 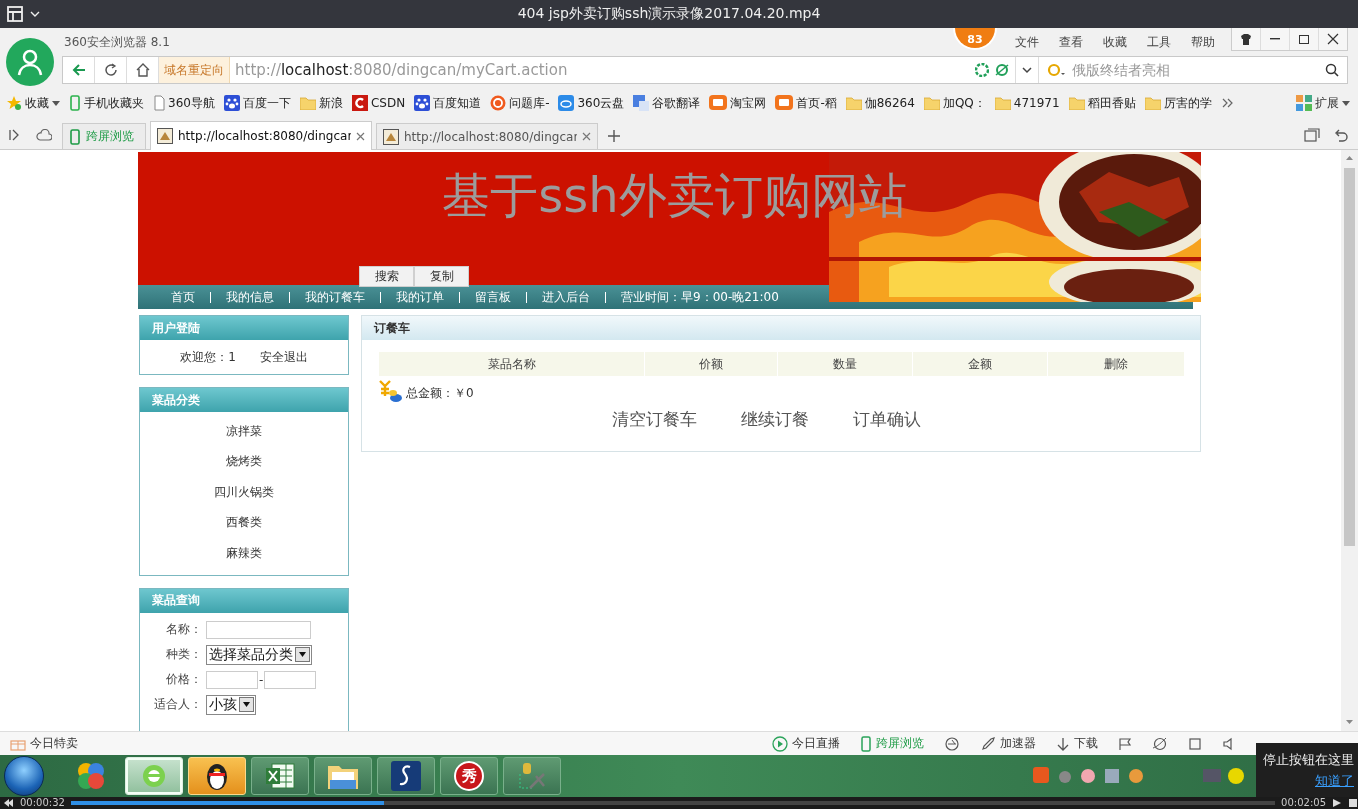 I want to click on bookmark-item: 首页-稻, so click(x=806, y=103).